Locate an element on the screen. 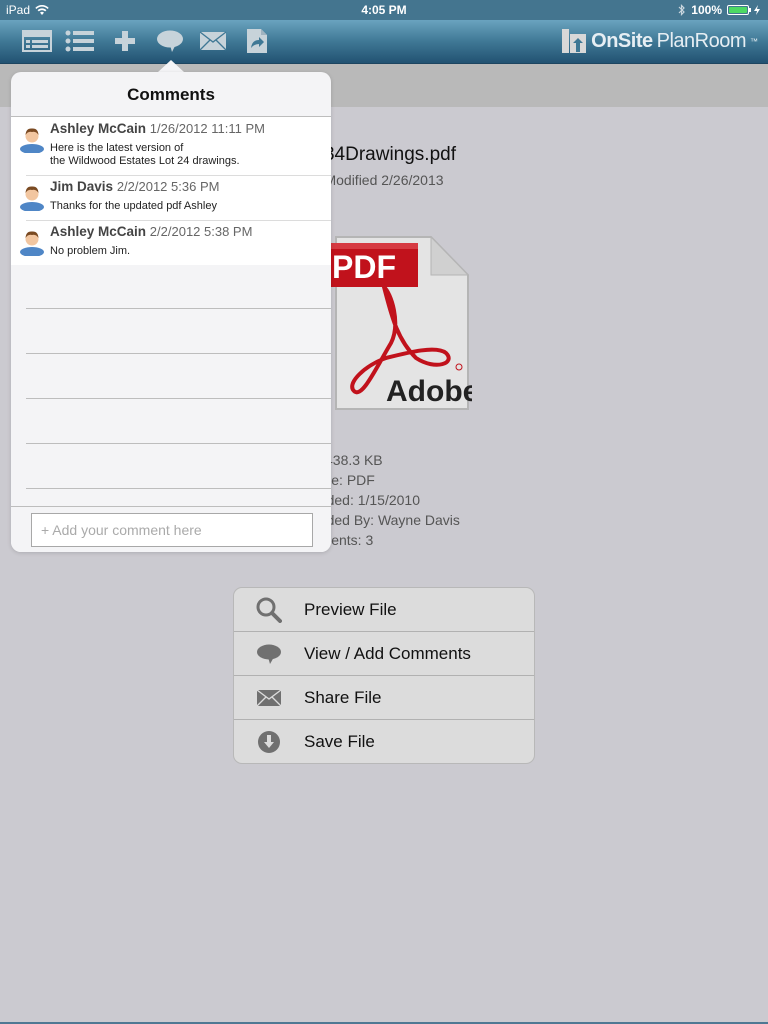  details-view-button is located at coordinates (37, 41).